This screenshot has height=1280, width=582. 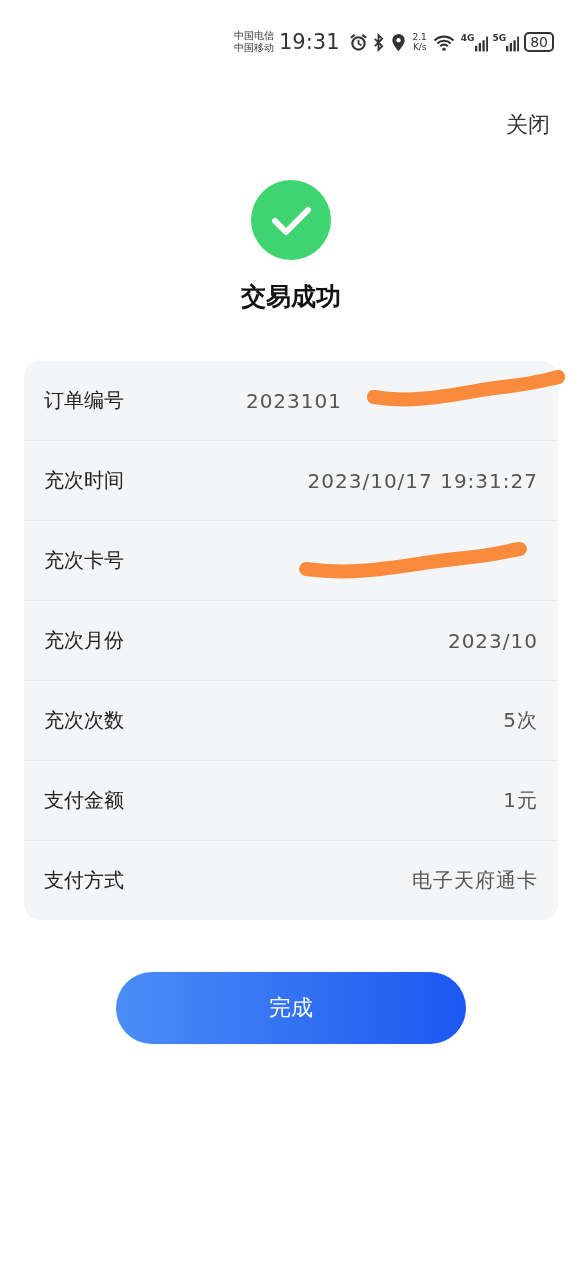 What do you see at coordinates (84, 800) in the screenshot?
I see `detail-label: 支付金额` at bounding box center [84, 800].